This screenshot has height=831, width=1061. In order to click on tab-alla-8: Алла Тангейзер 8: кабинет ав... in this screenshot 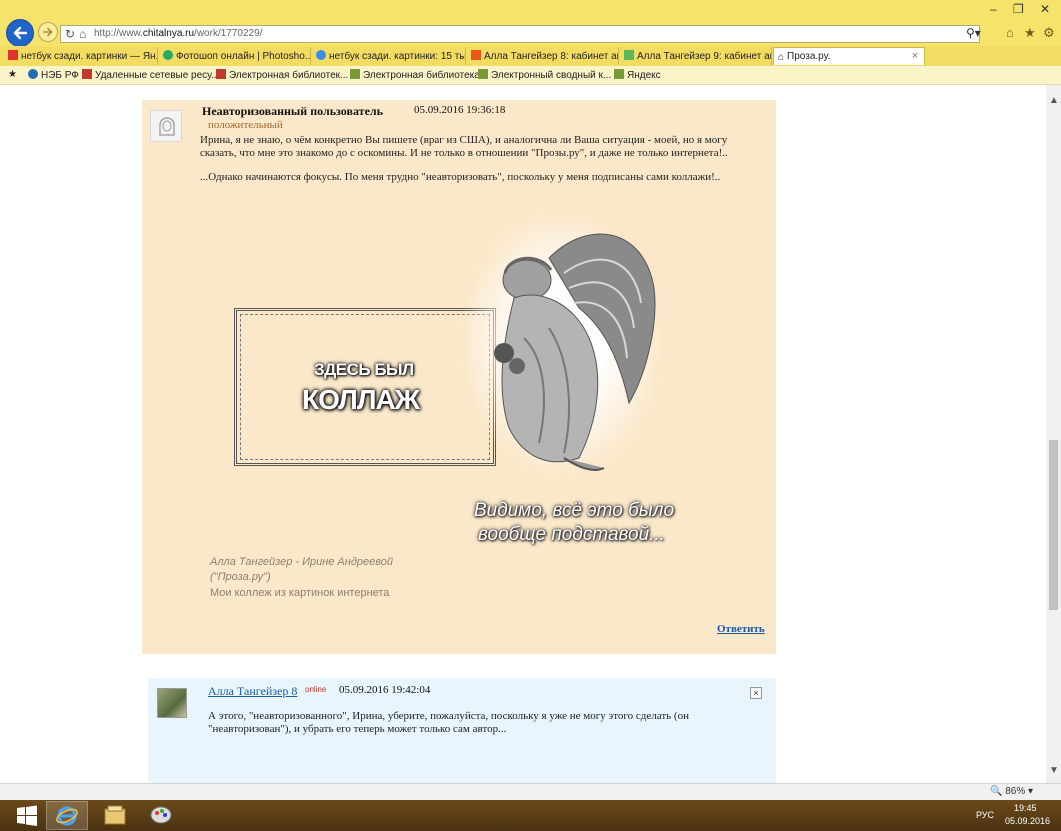, I will do `click(543, 56)`.